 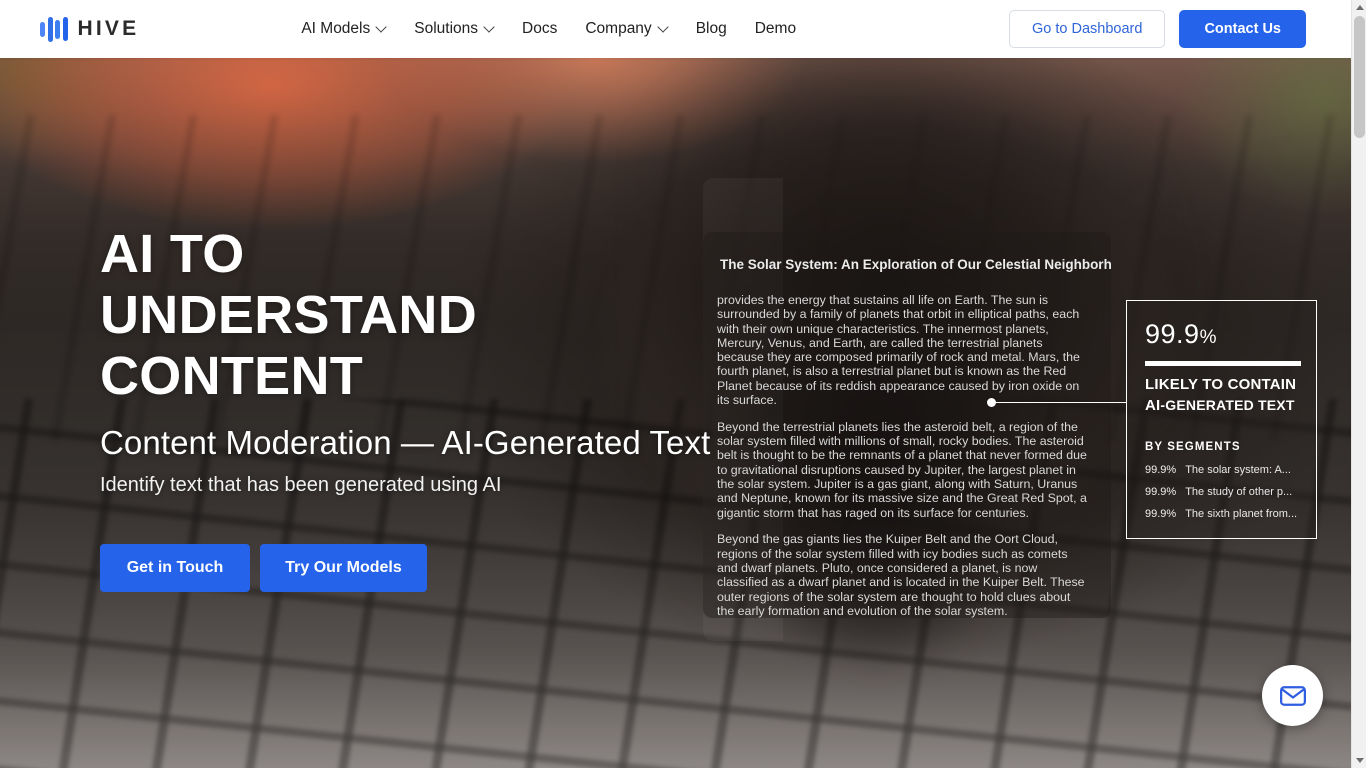 I want to click on nav-item-demo: Demo, so click(x=775, y=29).